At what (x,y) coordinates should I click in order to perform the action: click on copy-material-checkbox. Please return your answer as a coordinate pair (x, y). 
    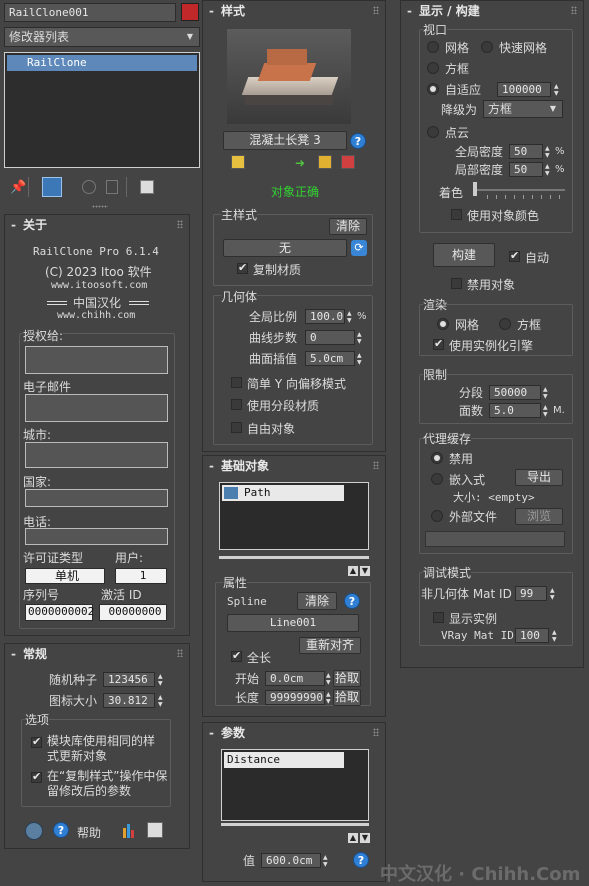
    Looking at the image, I should click on (242, 267).